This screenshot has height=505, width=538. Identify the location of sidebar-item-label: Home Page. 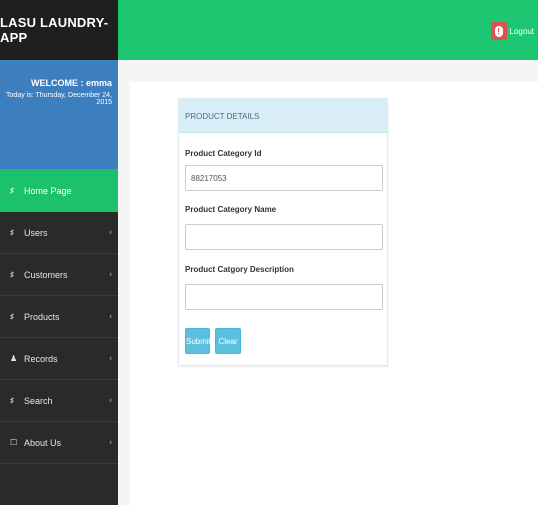
(48, 190).